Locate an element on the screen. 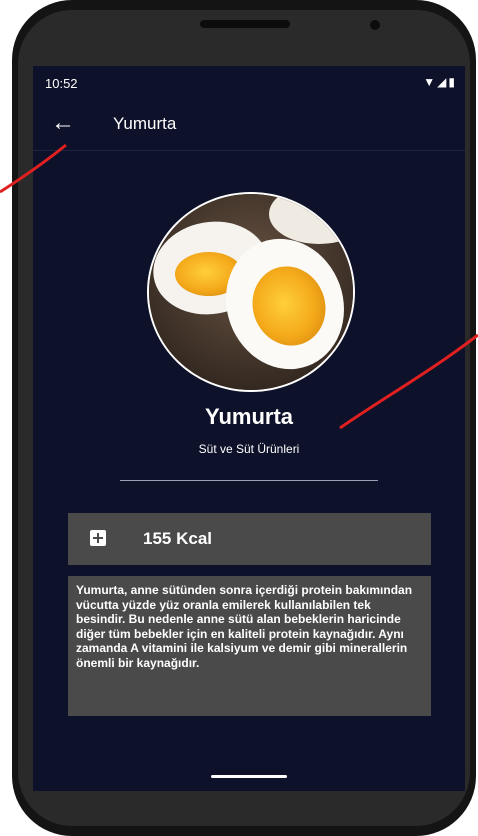 The image size is (478, 836). annotation-line-right is located at coordinates (408, 381).